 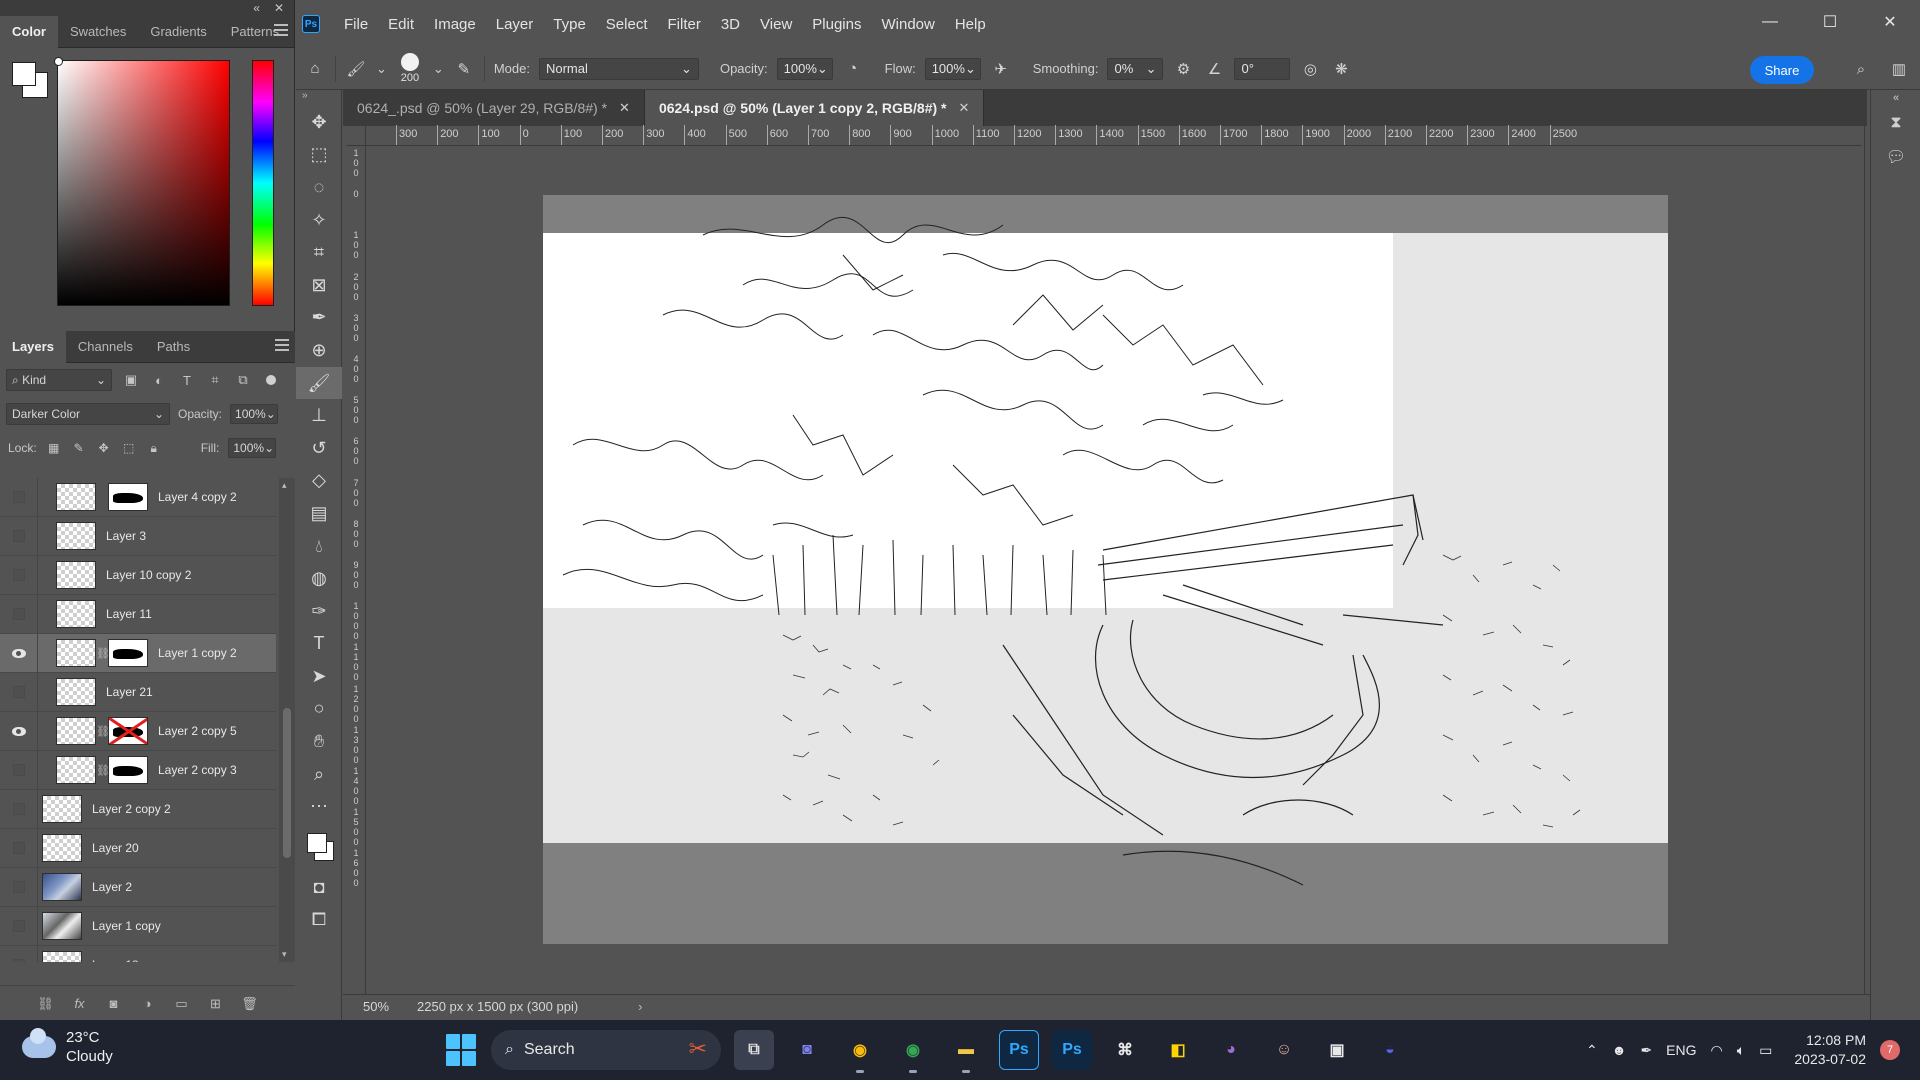 I want to click on menu-help: Help, so click(x=970, y=24).